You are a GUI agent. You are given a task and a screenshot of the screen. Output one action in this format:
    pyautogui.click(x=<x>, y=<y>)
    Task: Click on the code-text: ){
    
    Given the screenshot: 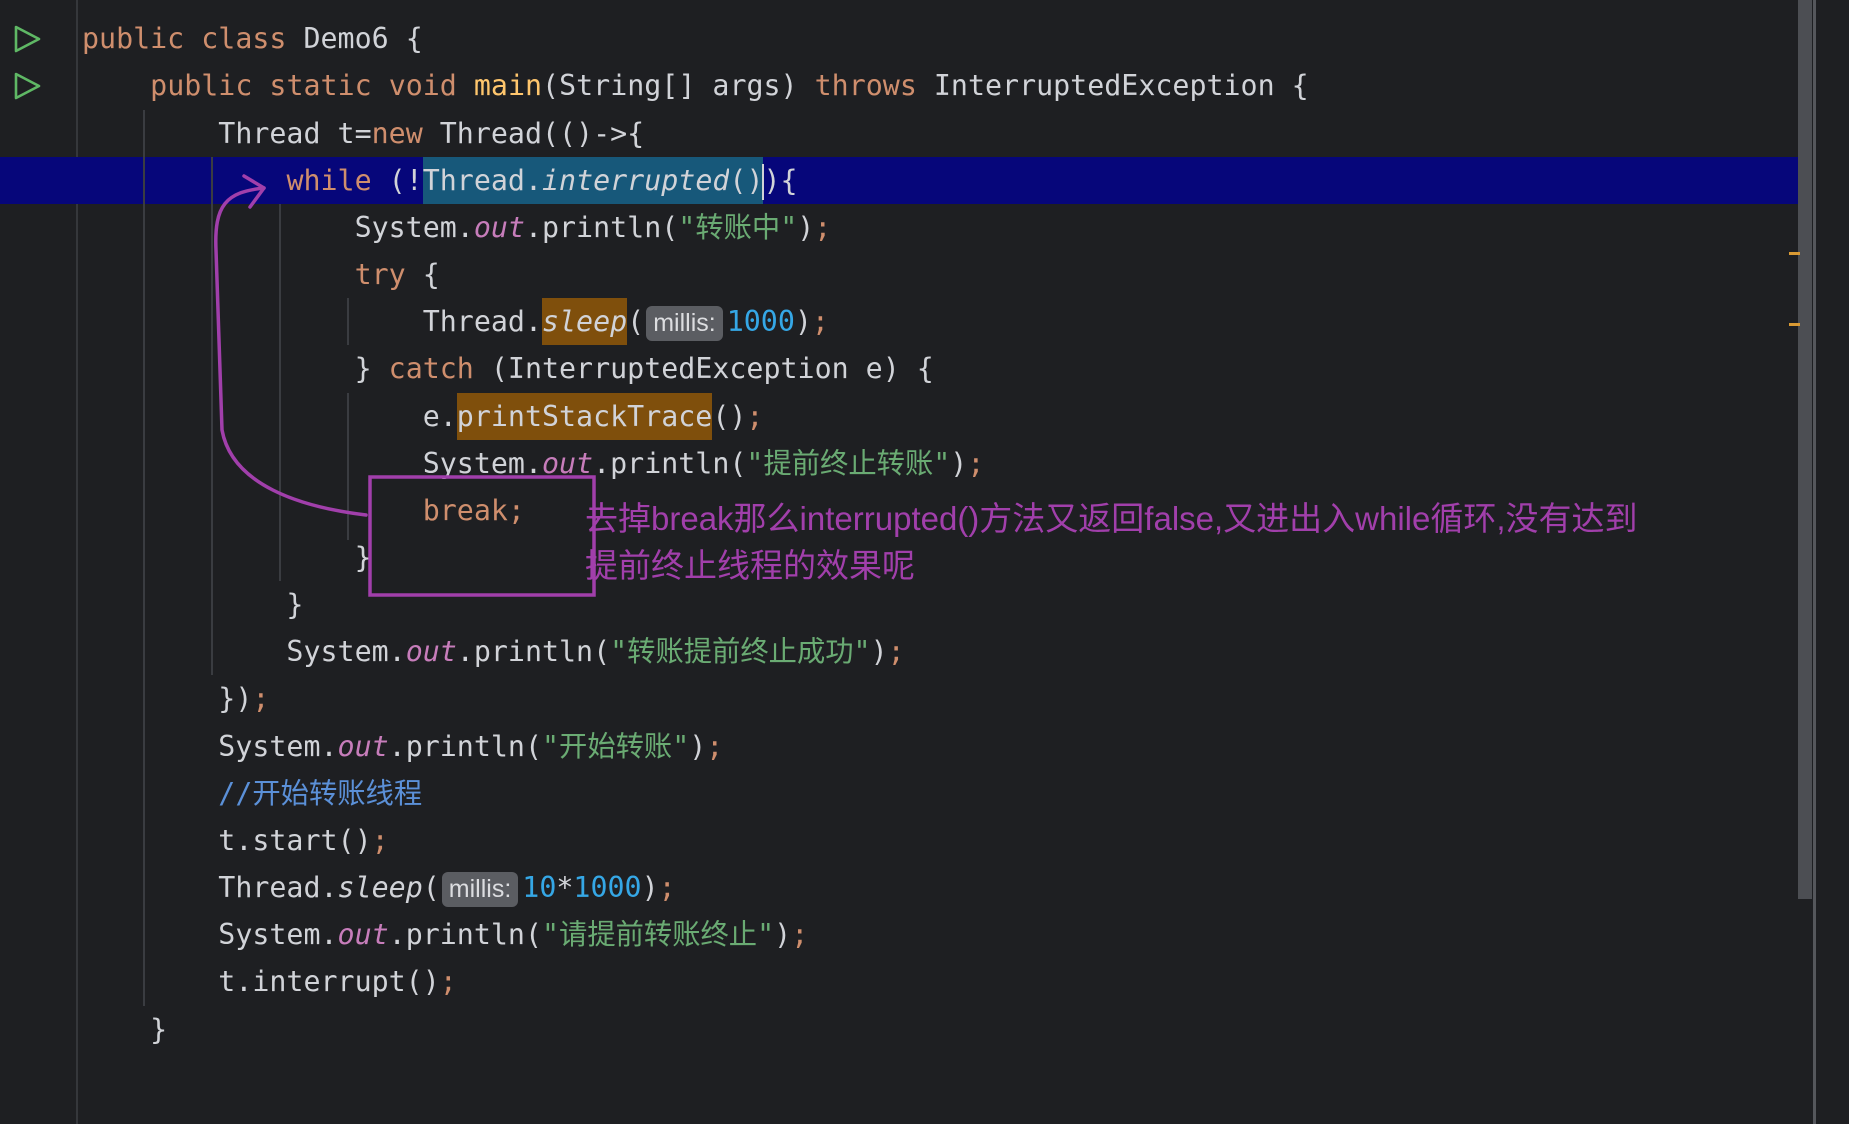 What is the action you would take?
    pyautogui.click(x=780, y=180)
    